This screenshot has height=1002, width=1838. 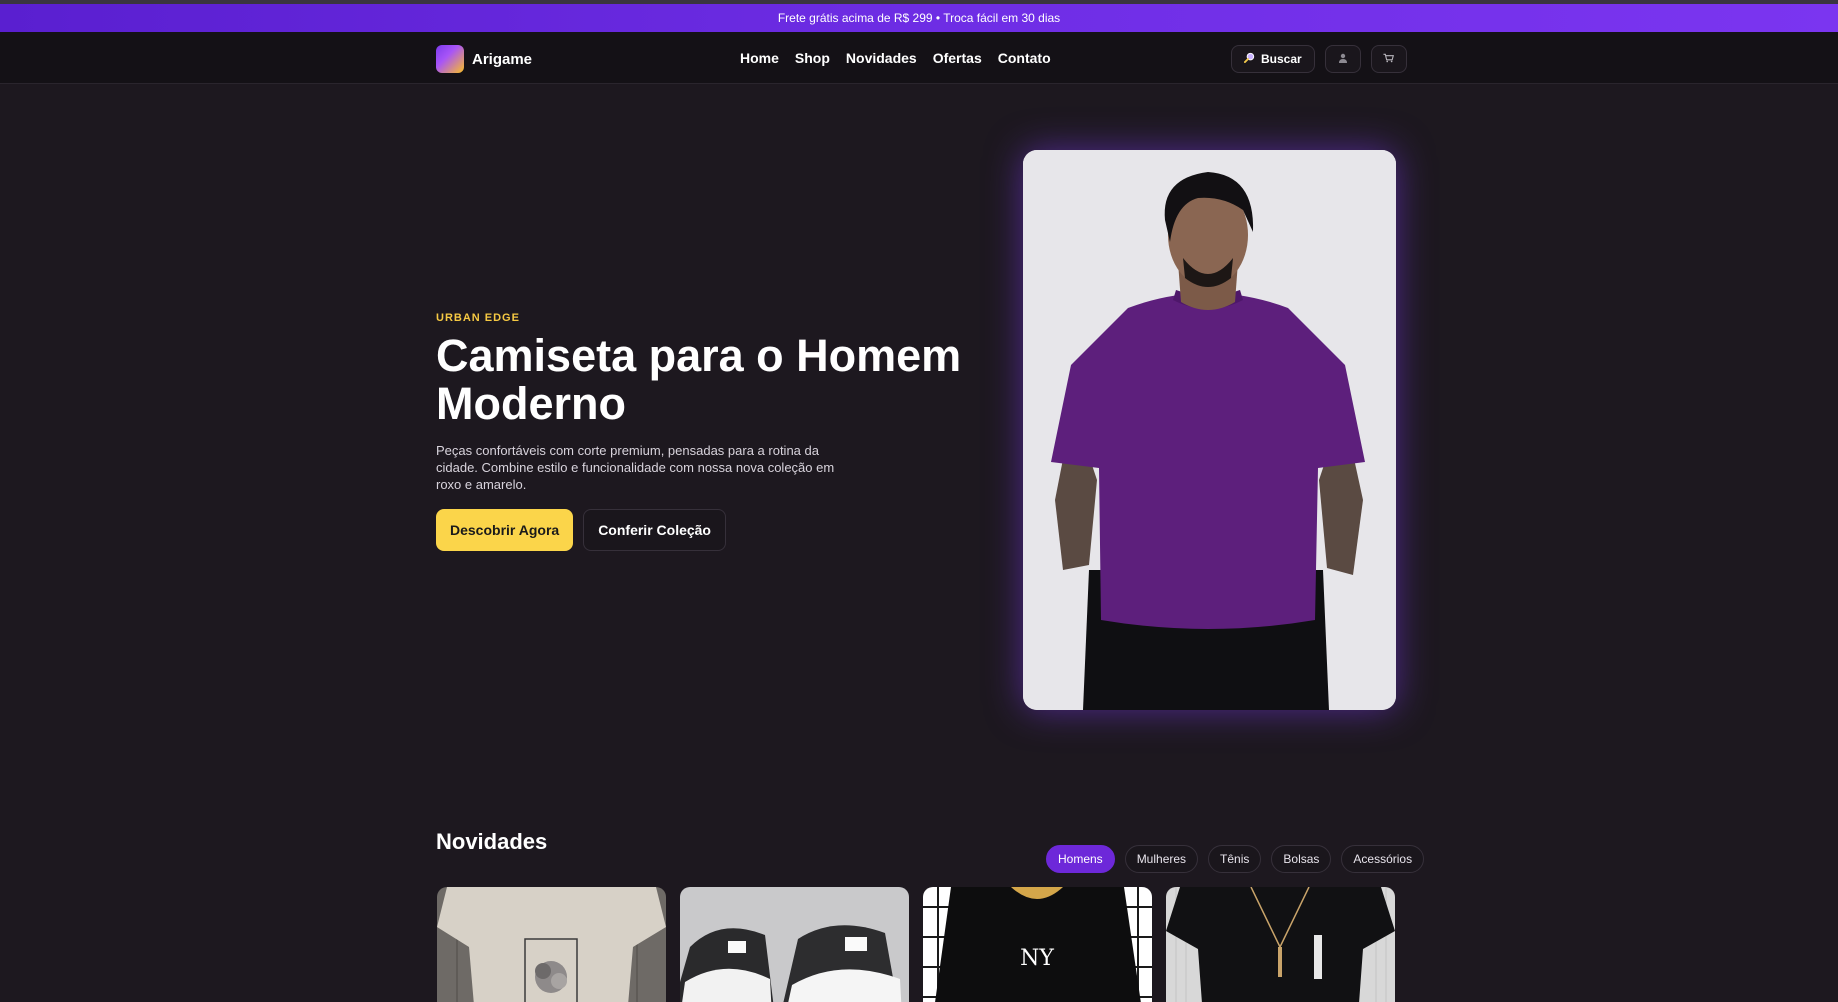 I want to click on brand-name: Arigame, so click(x=502, y=59).